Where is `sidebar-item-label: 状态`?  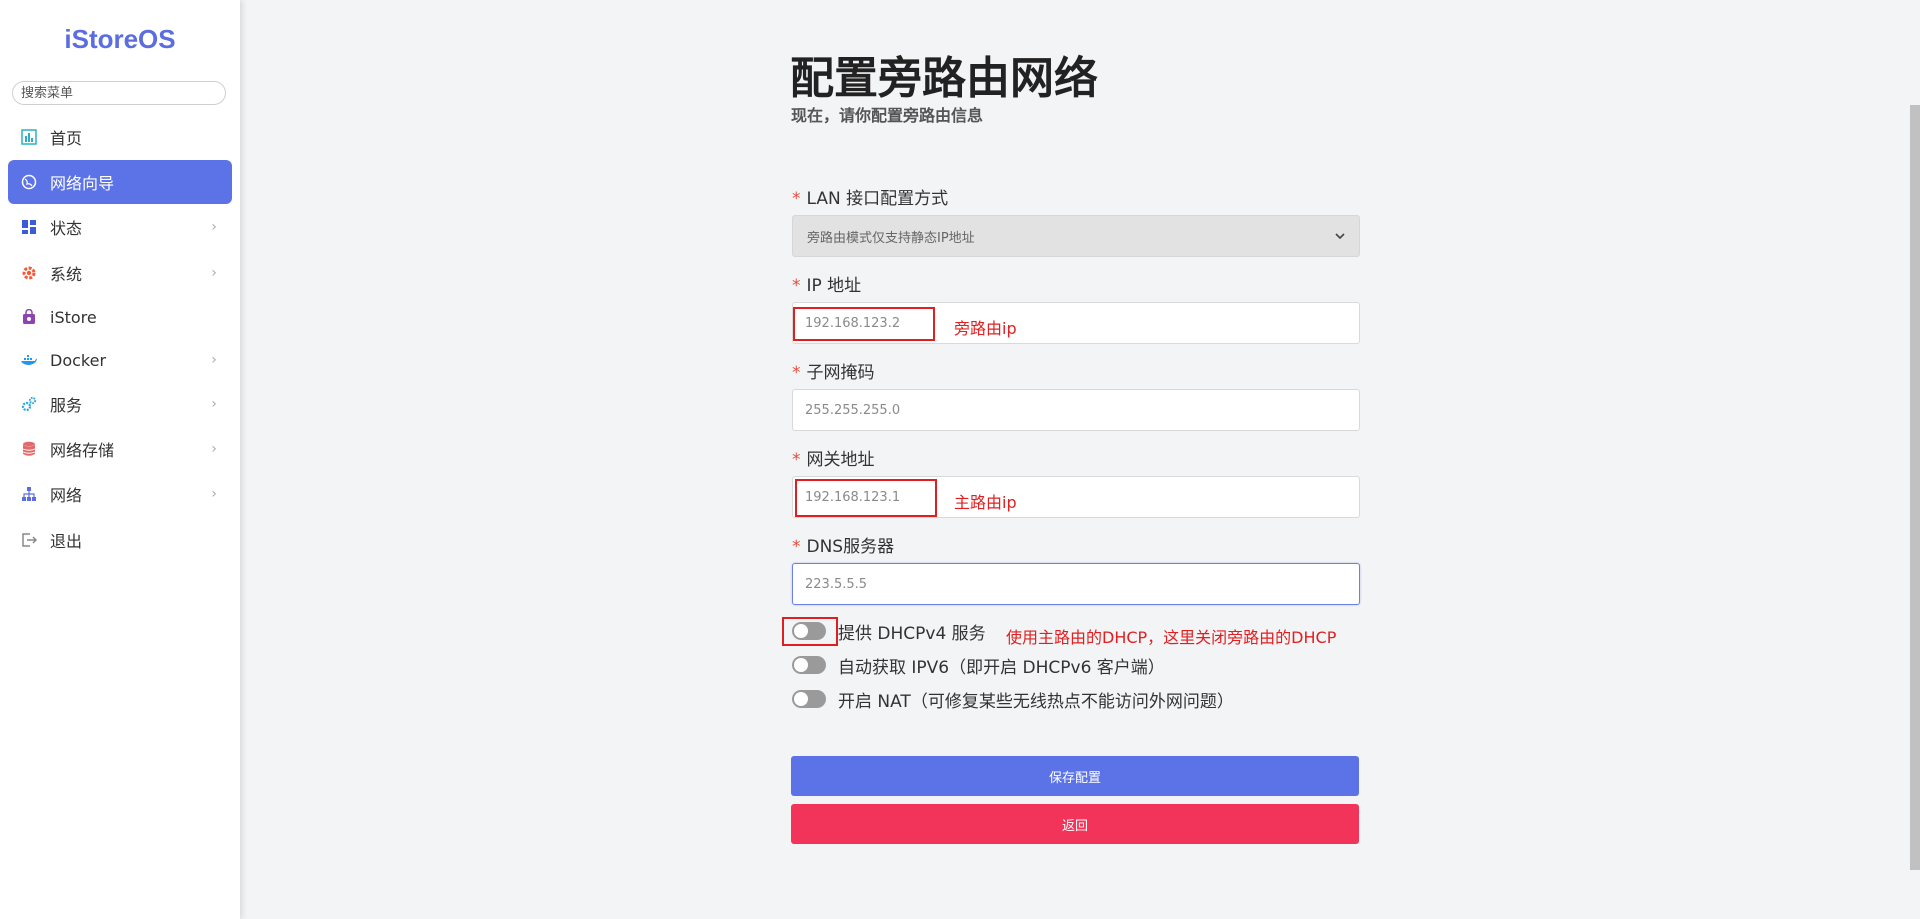
sidebar-item-label: 状态 is located at coordinates (66, 228).